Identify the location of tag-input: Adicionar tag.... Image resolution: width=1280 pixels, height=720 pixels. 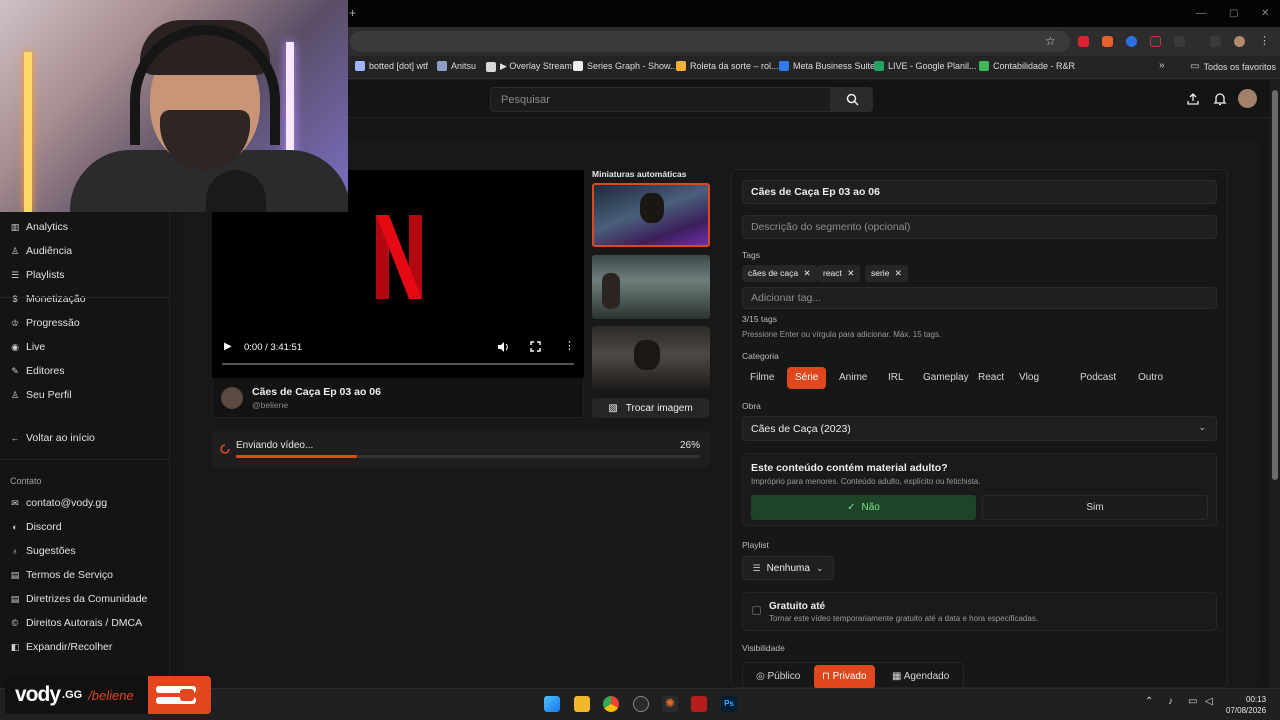
(979, 298).